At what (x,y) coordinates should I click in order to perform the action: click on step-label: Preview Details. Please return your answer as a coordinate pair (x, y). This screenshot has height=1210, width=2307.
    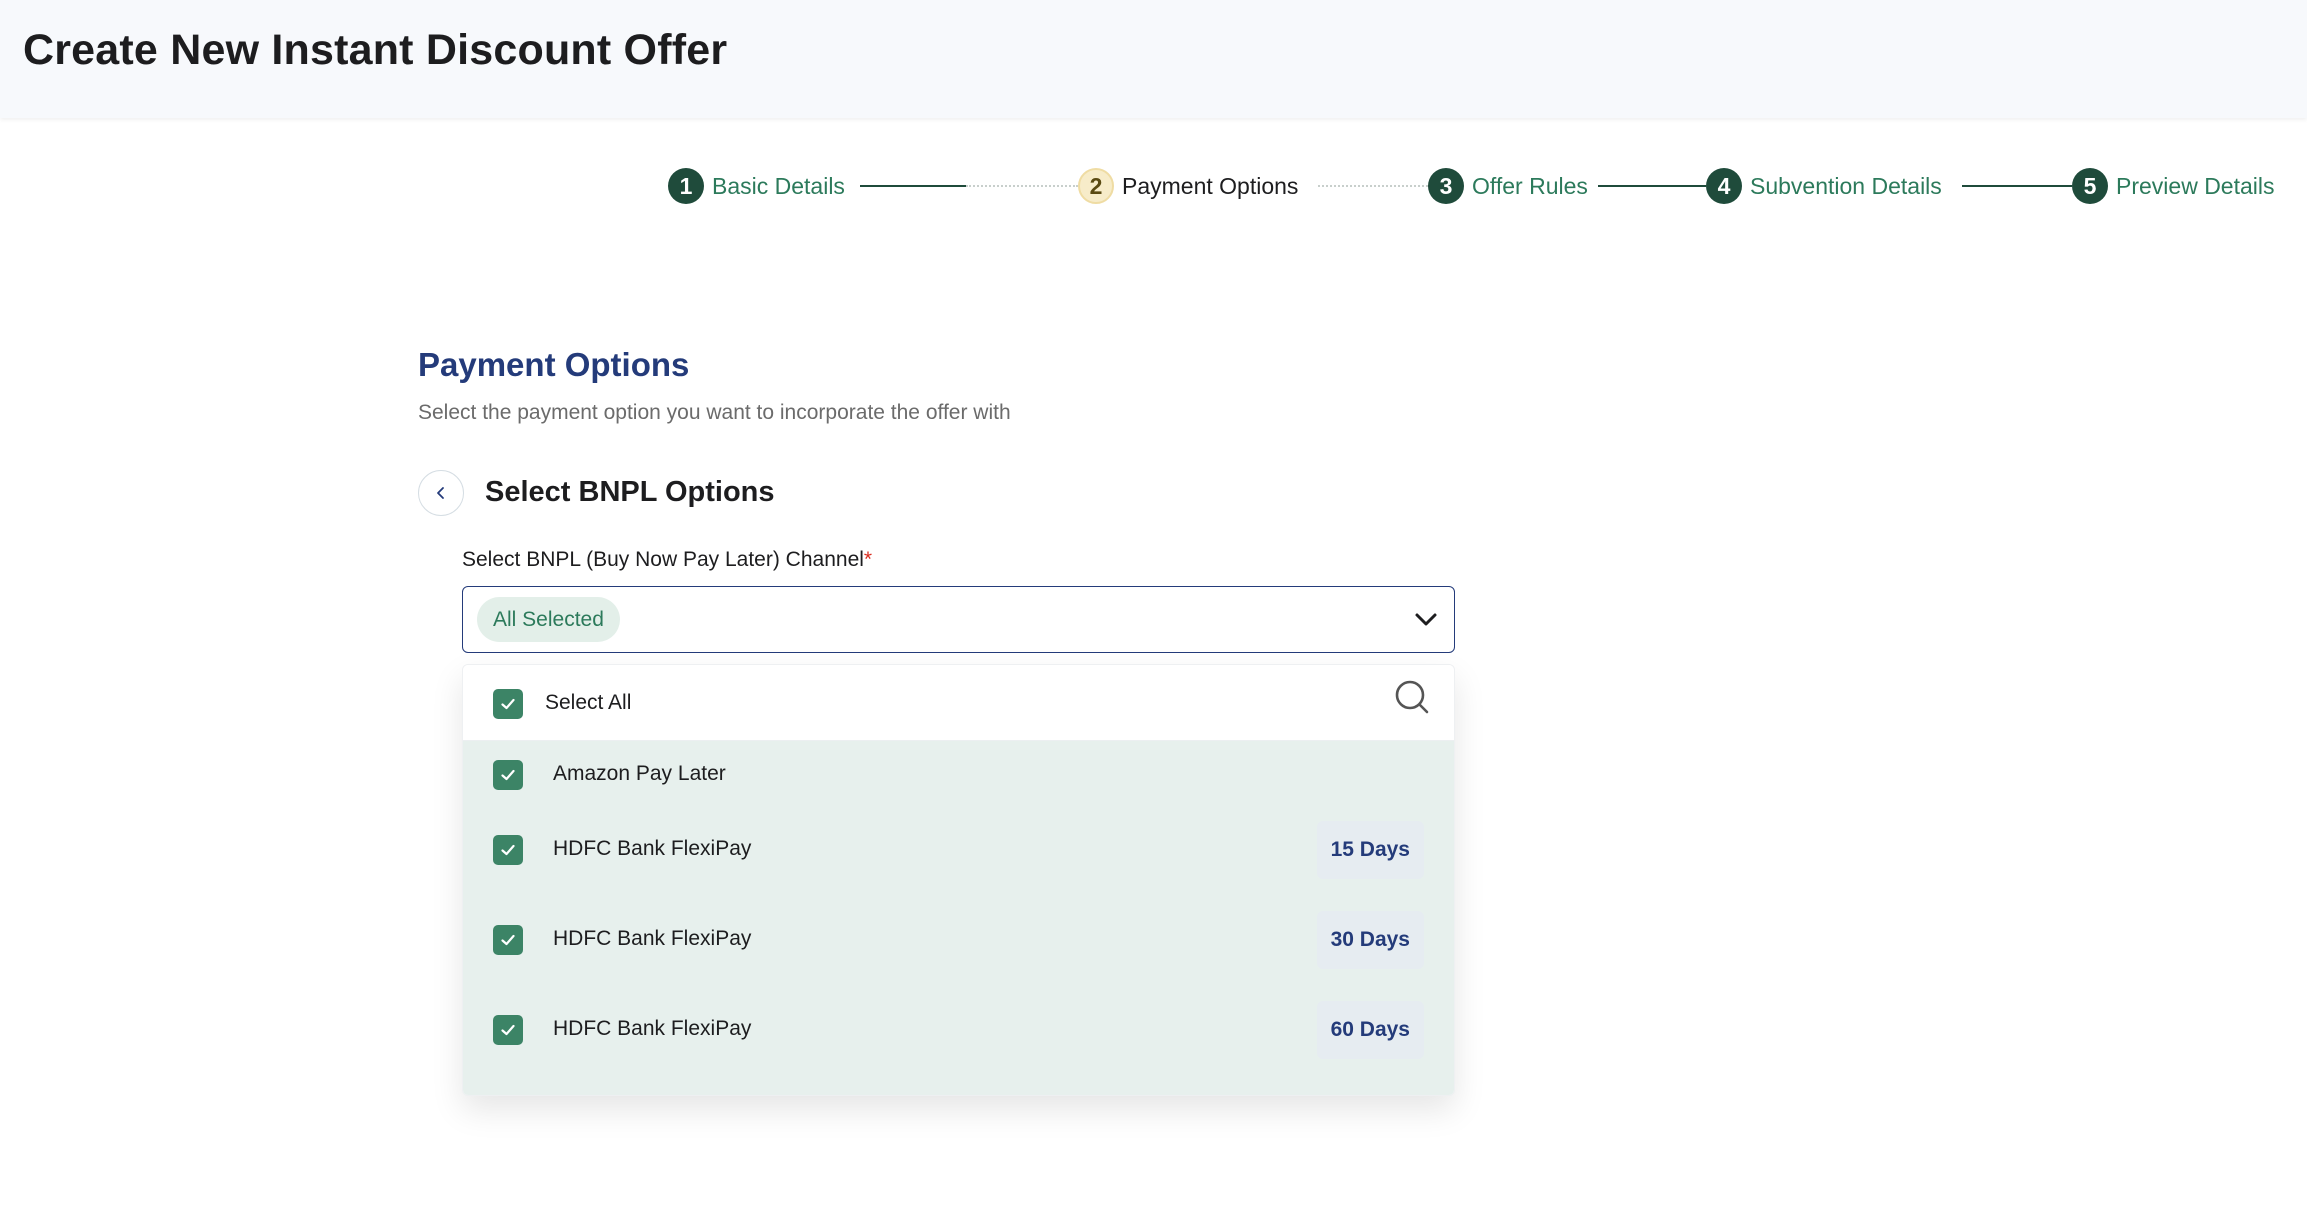
    Looking at the image, I should click on (2195, 185).